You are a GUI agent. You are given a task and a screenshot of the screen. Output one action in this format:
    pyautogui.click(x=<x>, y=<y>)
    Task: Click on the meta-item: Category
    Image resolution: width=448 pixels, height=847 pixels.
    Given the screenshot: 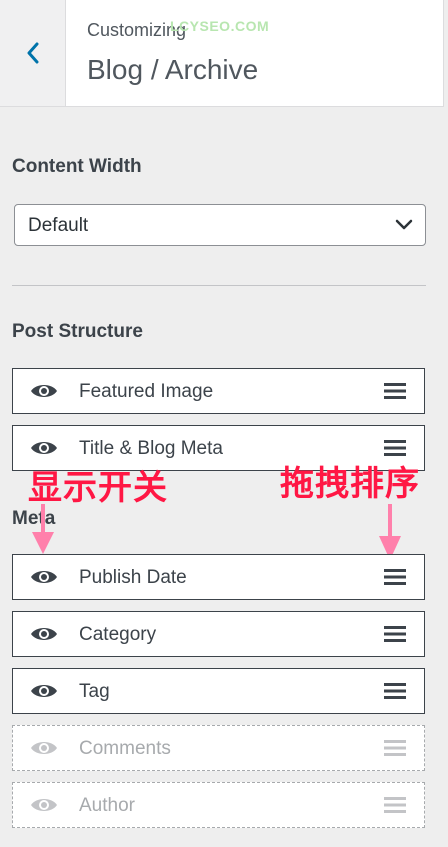 What is the action you would take?
    pyautogui.click(x=218, y=634)
    